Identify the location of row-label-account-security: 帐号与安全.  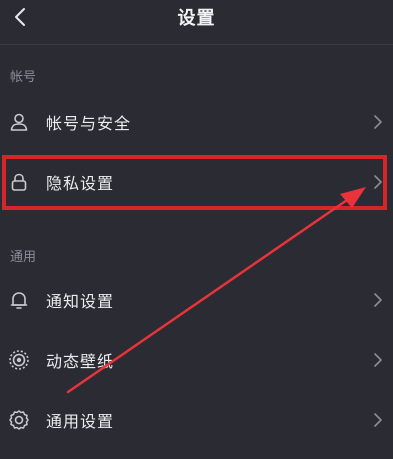
(89, 123).